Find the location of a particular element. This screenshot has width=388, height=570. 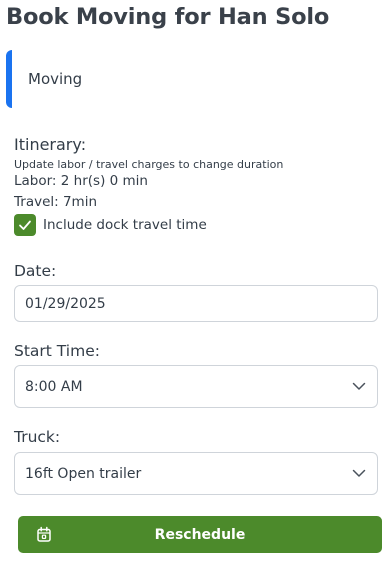

dock-travel-checkbox is located at coordinates (25, 225).